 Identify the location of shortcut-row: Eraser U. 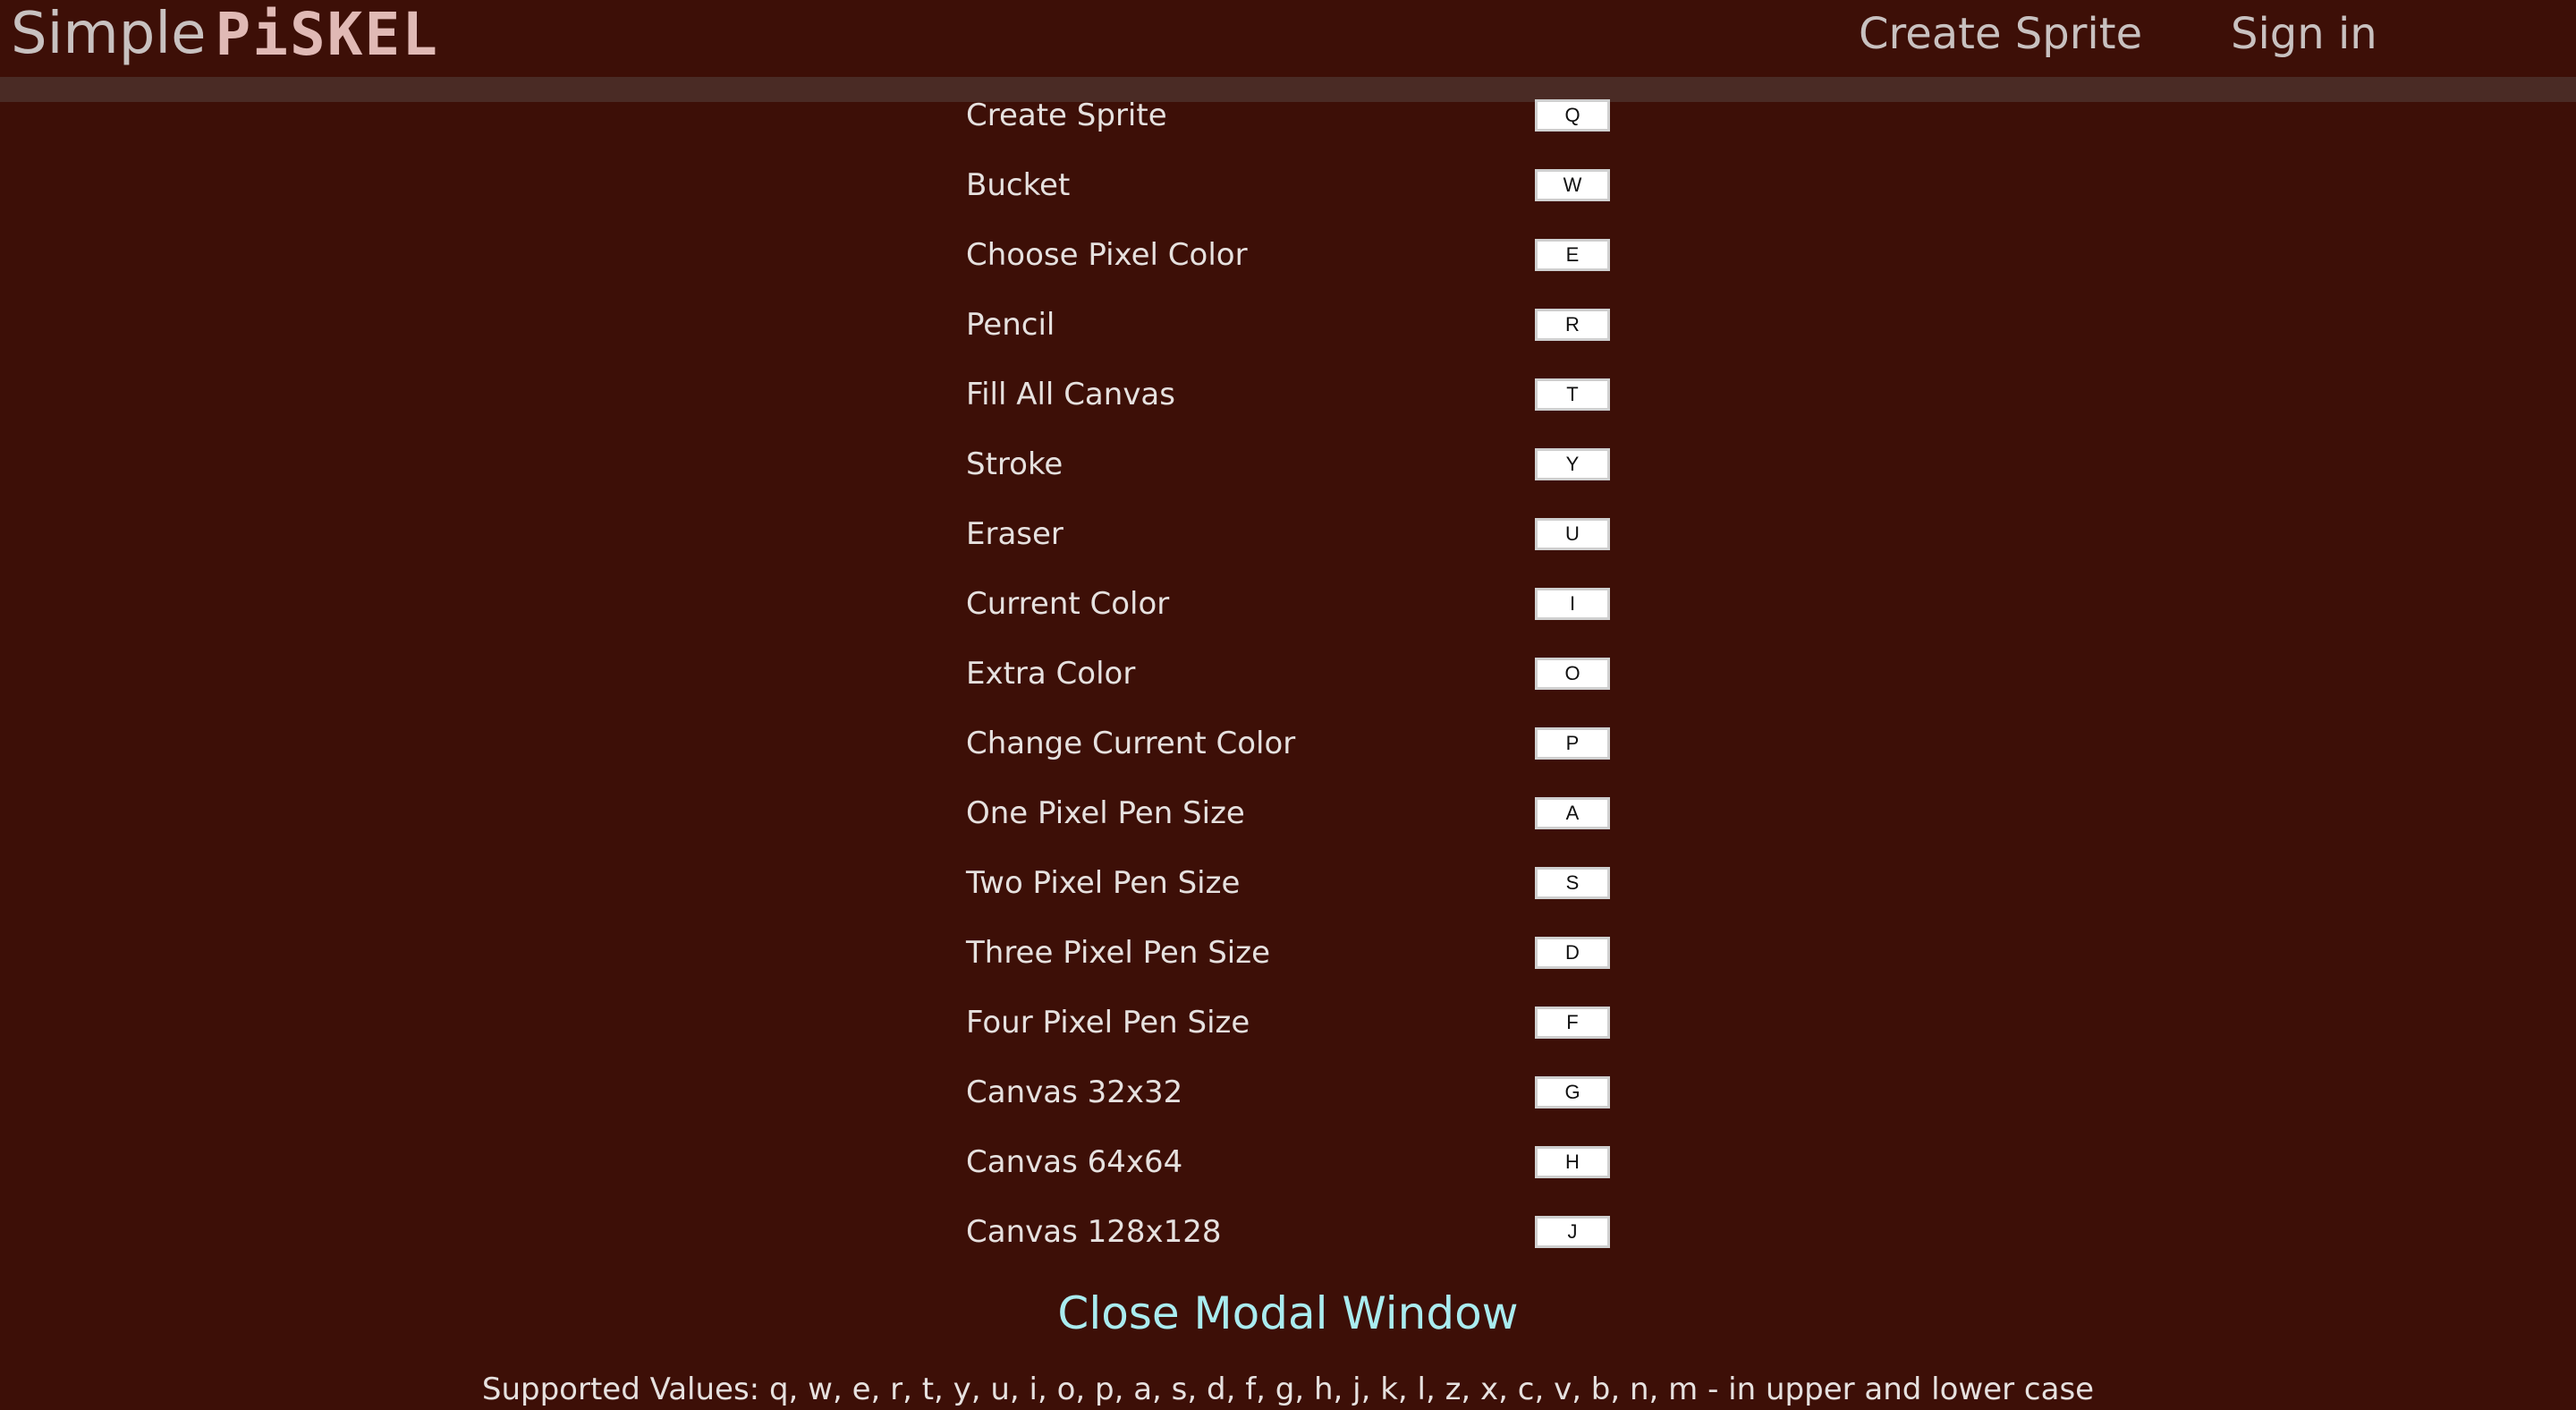
(1295, 534).